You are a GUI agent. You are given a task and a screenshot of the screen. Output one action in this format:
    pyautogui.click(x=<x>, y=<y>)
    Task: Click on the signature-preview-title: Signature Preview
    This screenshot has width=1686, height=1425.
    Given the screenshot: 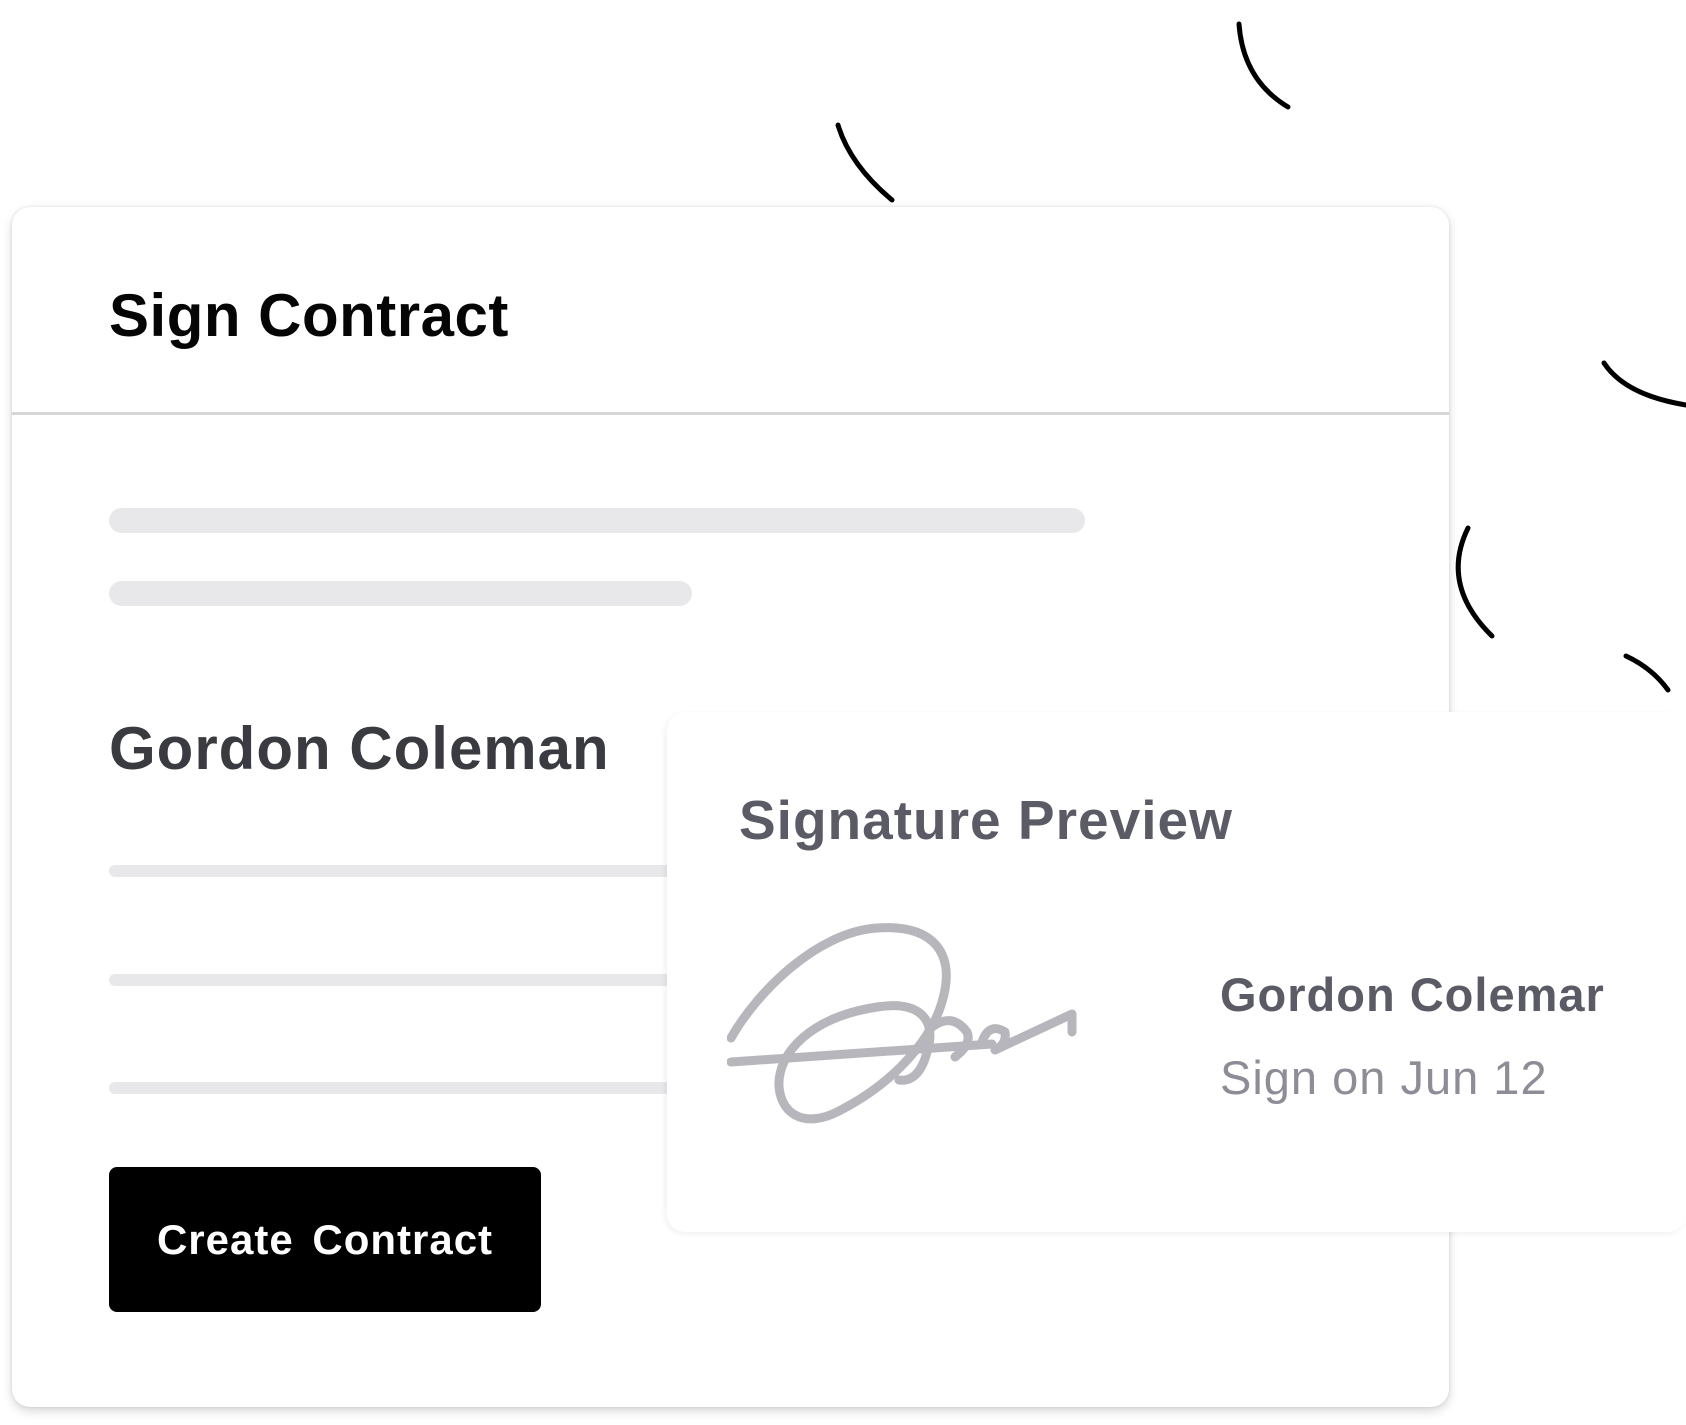 What is the action you would take?
    pyautogui.click(x=986, y=820)
    